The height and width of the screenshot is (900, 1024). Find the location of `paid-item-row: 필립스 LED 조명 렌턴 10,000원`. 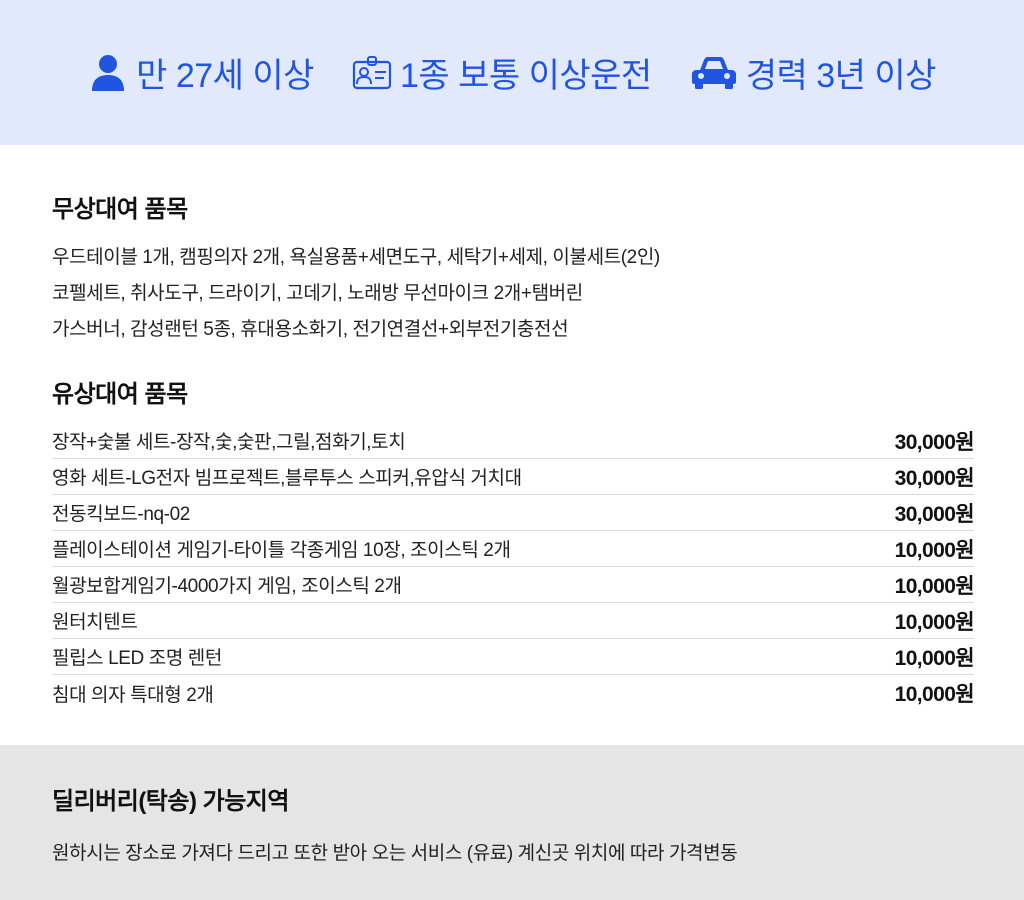

paid-item-row: 필립스 LED 조명 렌턴 10,000원 is located at coordinates (513, 657).